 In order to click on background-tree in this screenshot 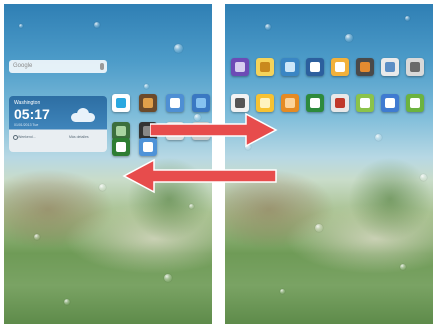, I will do `click(389, 199)`.